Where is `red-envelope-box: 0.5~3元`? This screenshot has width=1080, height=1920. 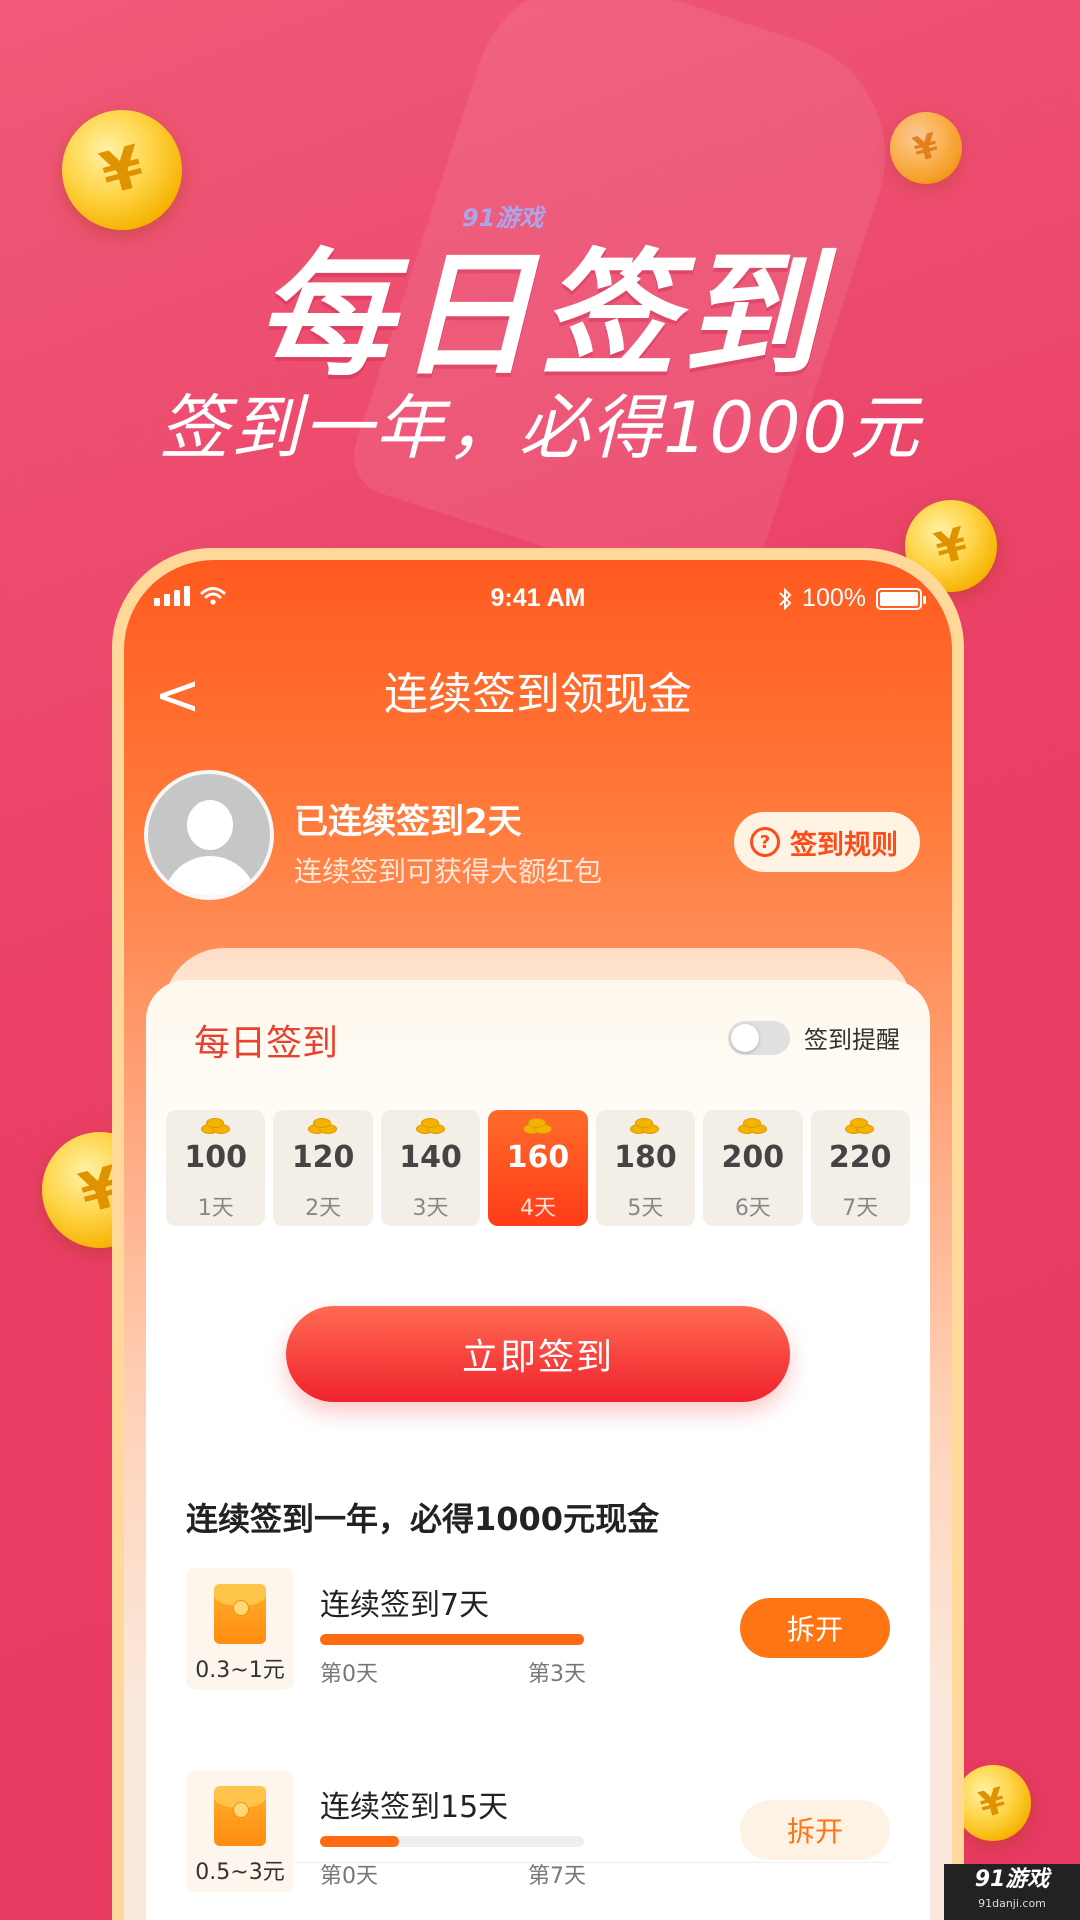
red-envelope-box: 0.5~3元 is located at coordinates (240, 1831).